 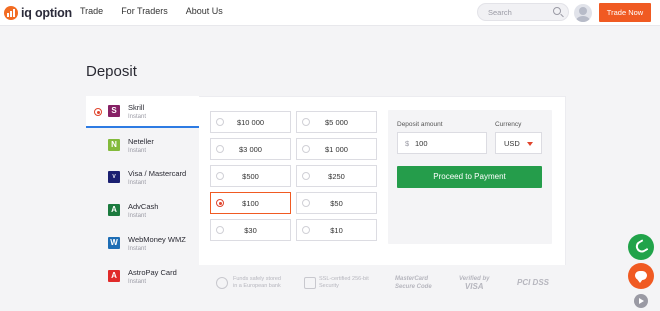 I want to click on nav-item-about-us: About Us, so click(x=204, y=11).